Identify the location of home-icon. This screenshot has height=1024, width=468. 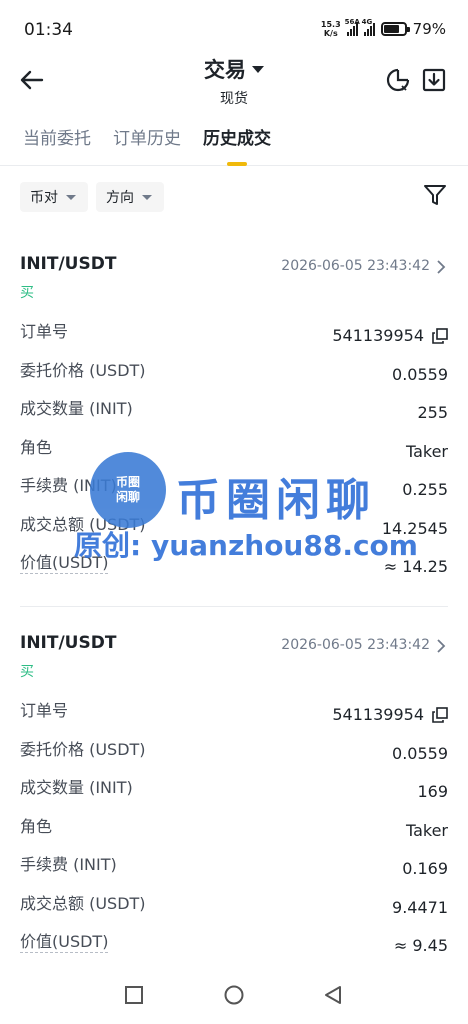
(234, 995).